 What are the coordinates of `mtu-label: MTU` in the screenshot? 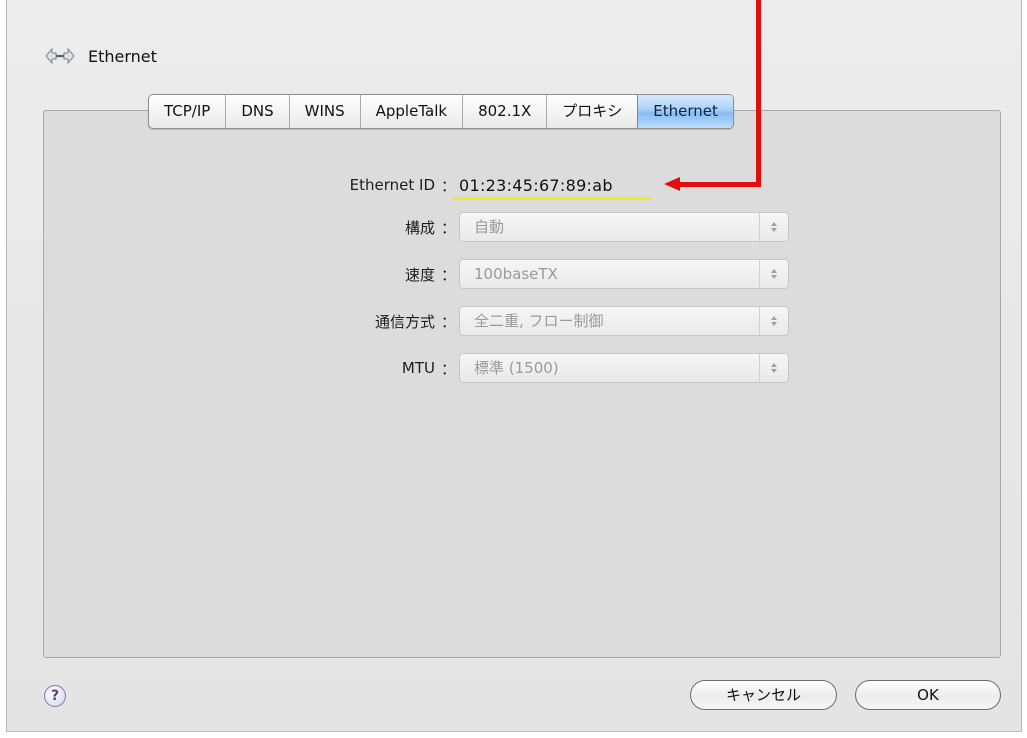 It's located at (418, 368).